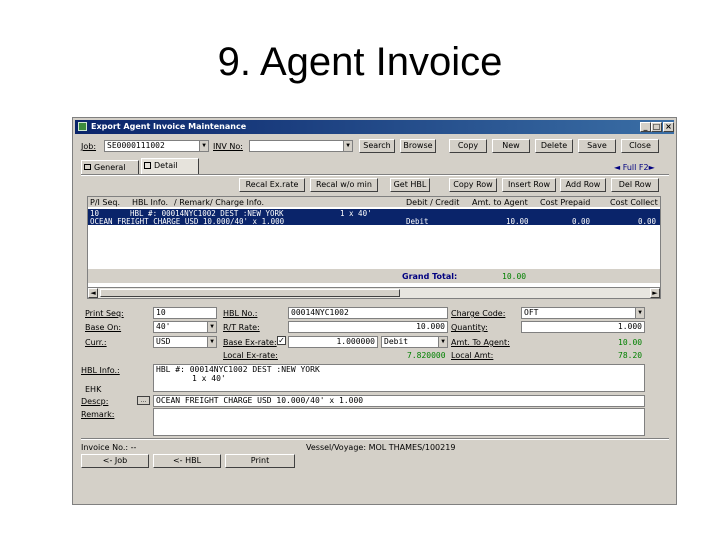  Describe the element at coordinates (228, 146) in the screenshot. I see `inv-no-label: INV No:` at that location.